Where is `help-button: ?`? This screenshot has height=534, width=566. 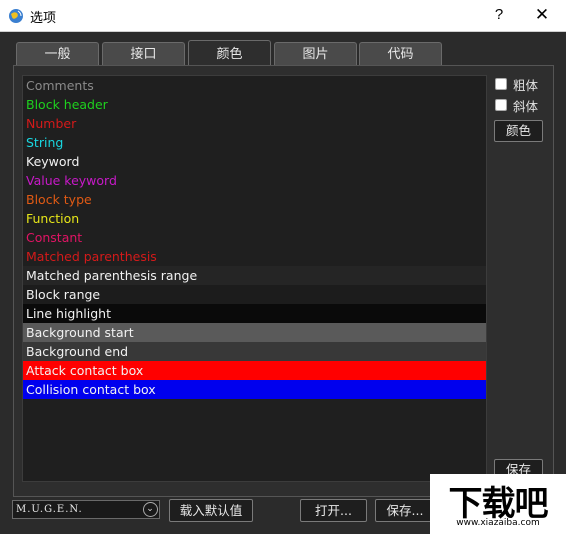
help-button: ? is located at coordinates (499, 15).